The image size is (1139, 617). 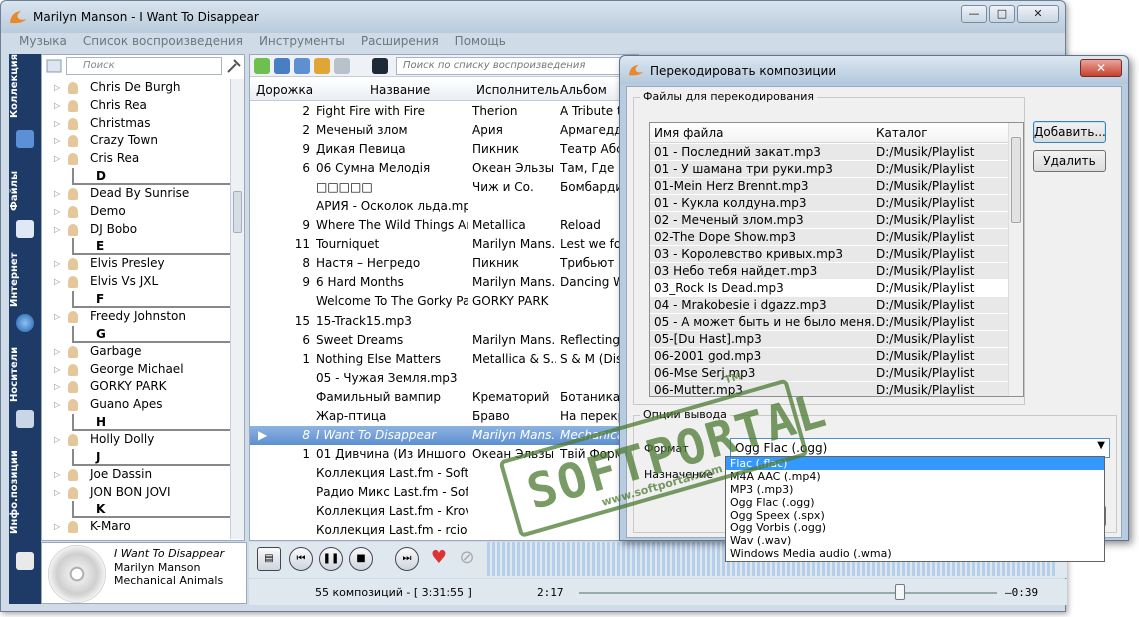 What do you see at coordinates (25, 280) in the screenshot?
I see `tab-internet: Интернет` at bounding box center [25, 280].